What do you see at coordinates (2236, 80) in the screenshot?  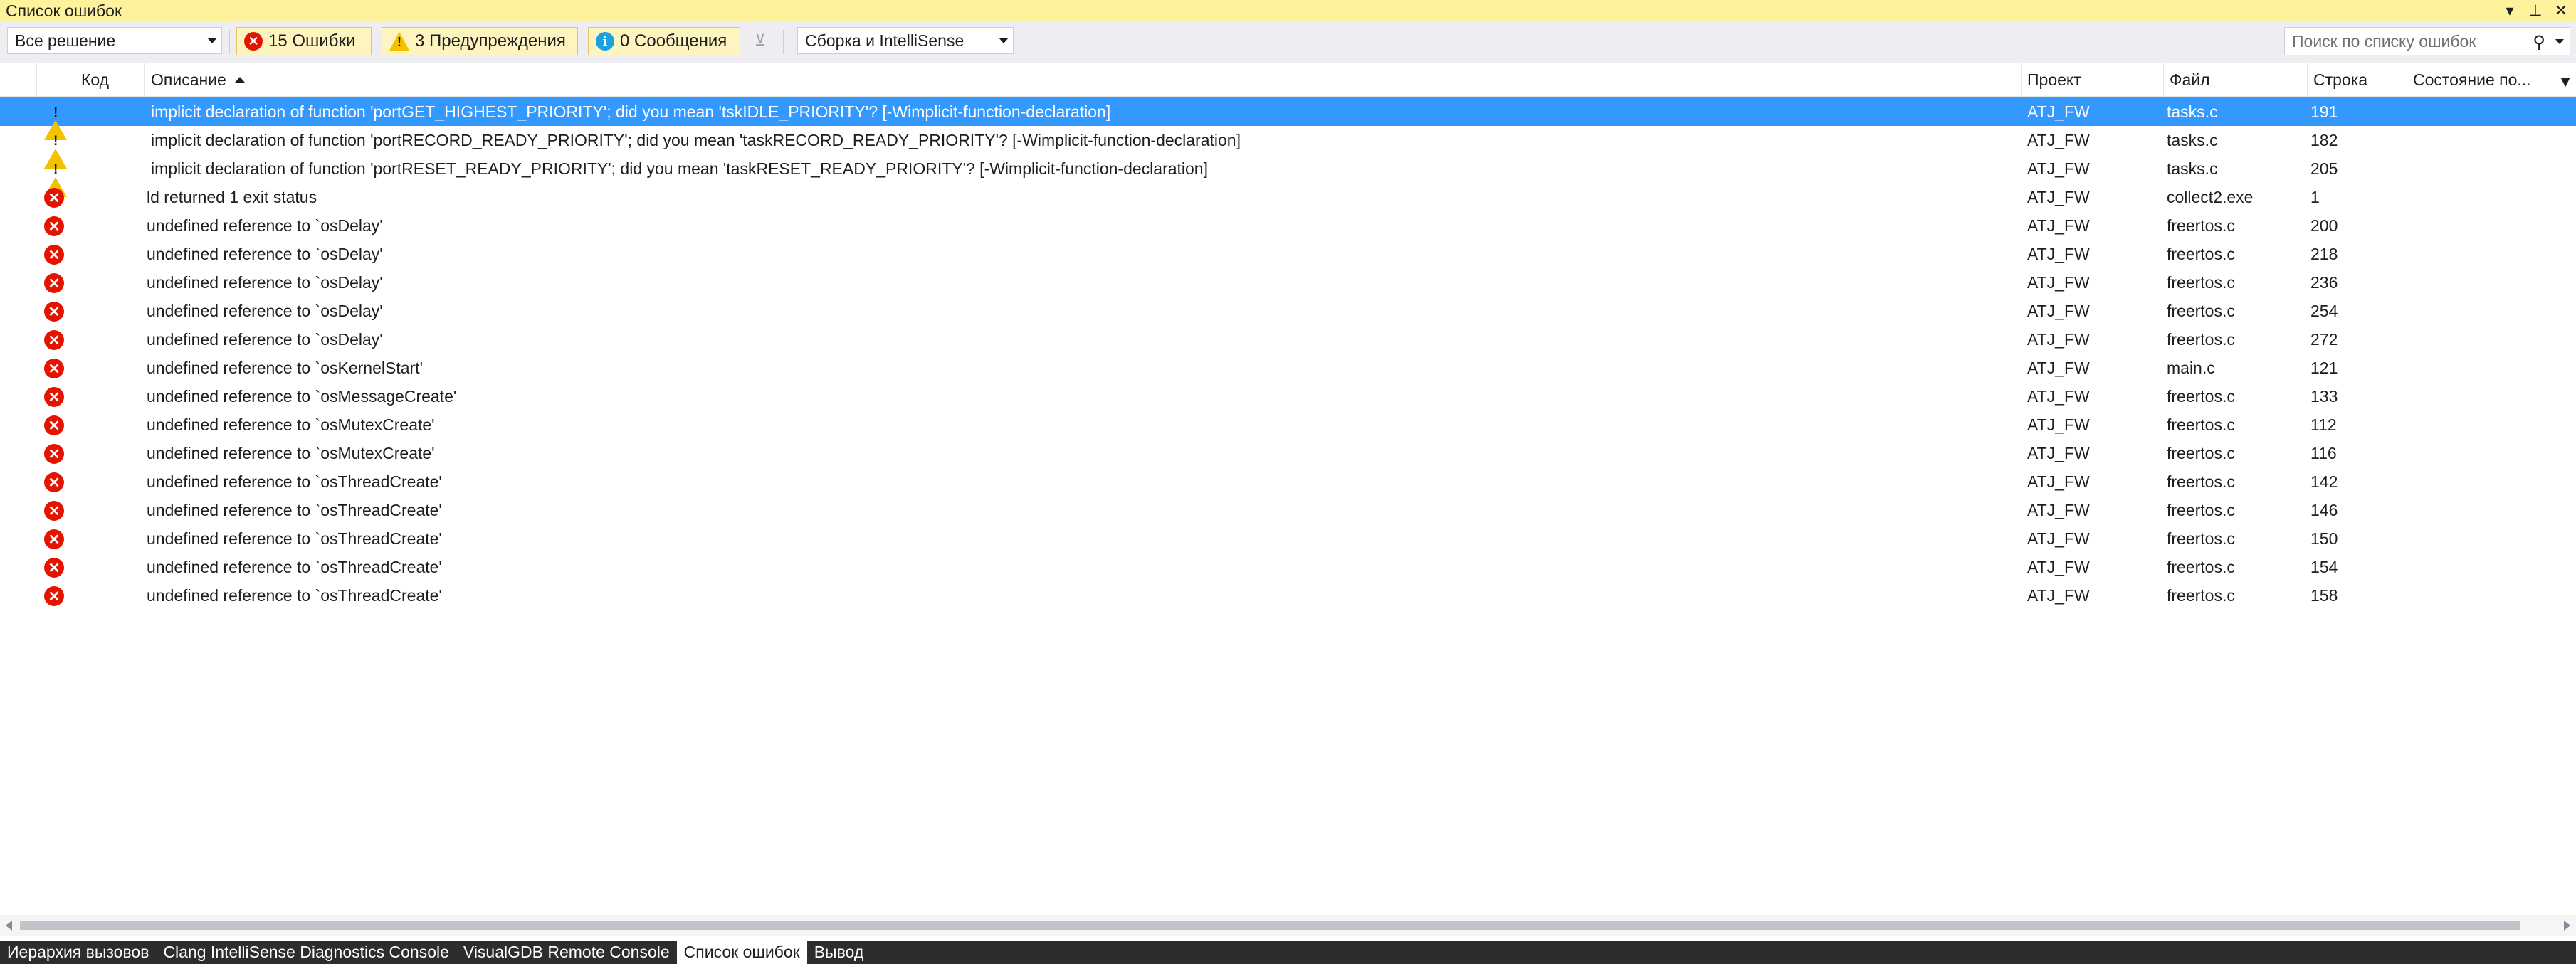 I see `column-header-file: Файл` at bounding box center [2236, 80].